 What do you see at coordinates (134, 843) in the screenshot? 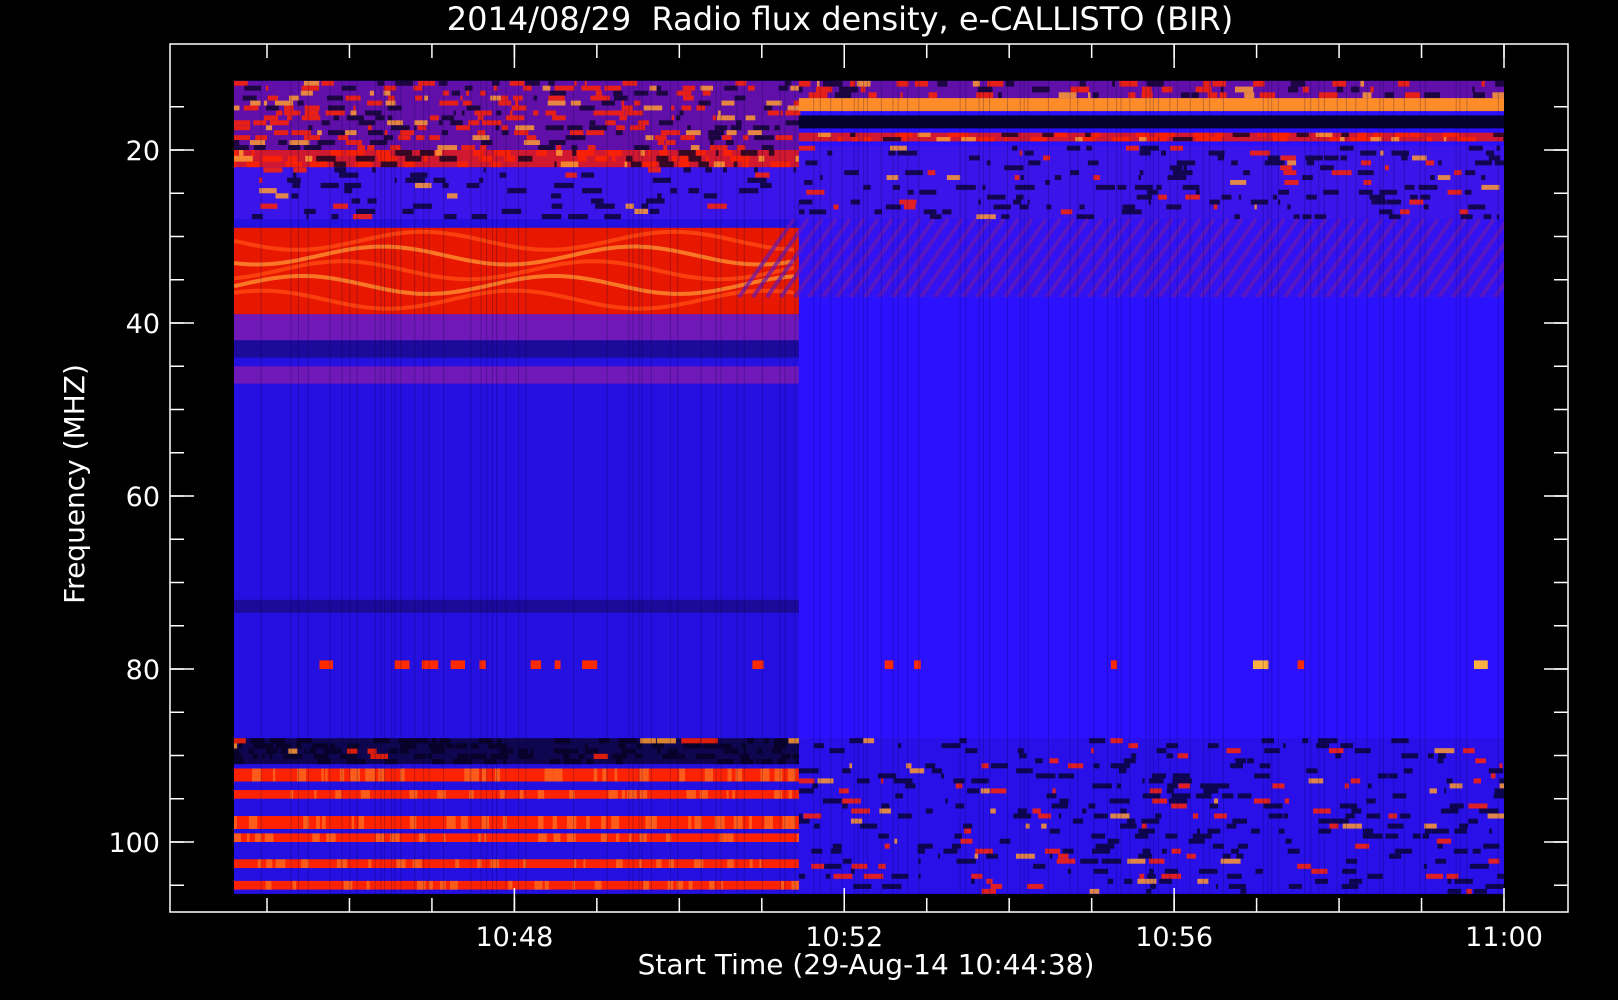
I see `y-tick-label: 100` at bounding box center [134, 843].